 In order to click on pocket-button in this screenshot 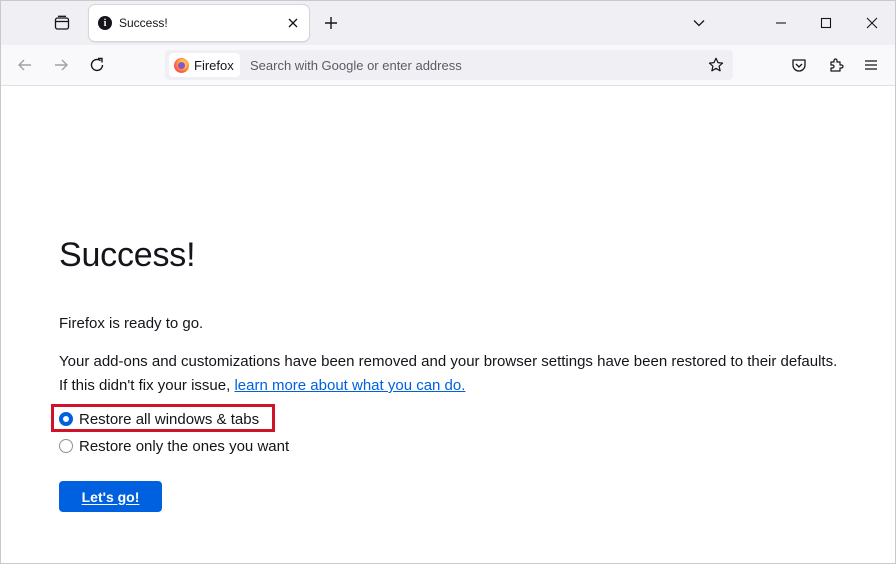, I will do `click(799, 65)`.